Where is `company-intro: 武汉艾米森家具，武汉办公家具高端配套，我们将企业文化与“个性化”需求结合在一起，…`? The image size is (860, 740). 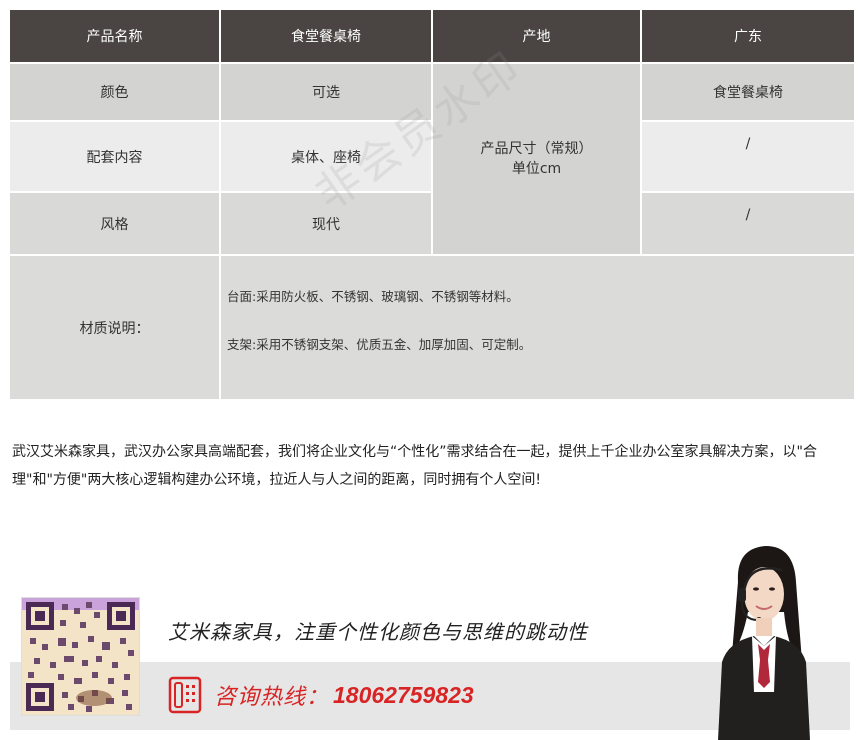
company-intro: 武汉艾米森家具，武汉办公家具高端配套，我们将企业文化与“个性化”需求结合在一起，… is located at coordinates (414, 466).